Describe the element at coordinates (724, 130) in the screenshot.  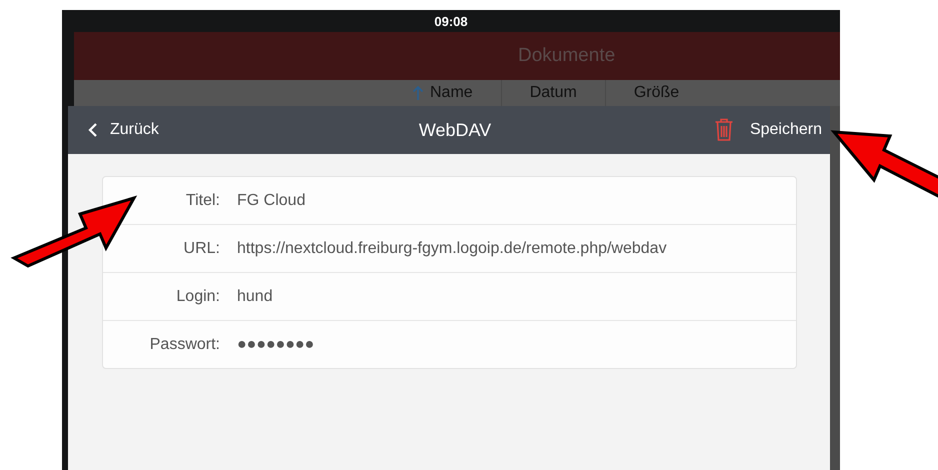
I see `trash-icon` at that location.